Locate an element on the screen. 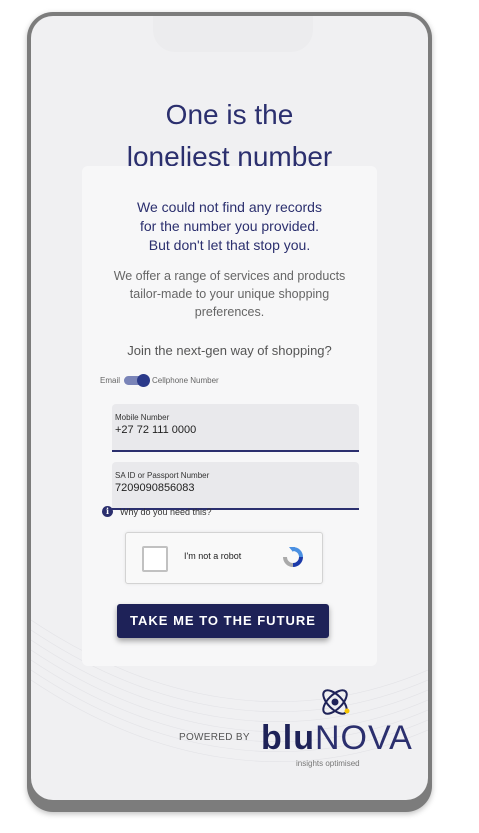  recaptcha-icon is located at coordinates (293, 557).